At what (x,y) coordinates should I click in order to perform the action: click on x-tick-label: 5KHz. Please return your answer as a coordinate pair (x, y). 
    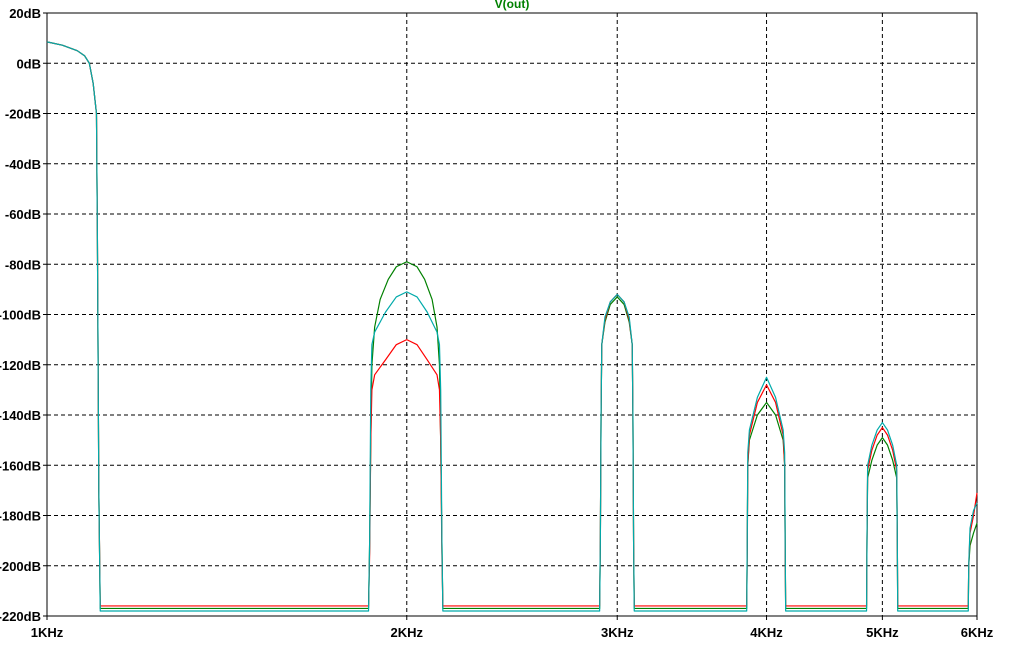
    Looking at the image, I should click on (882, 632).